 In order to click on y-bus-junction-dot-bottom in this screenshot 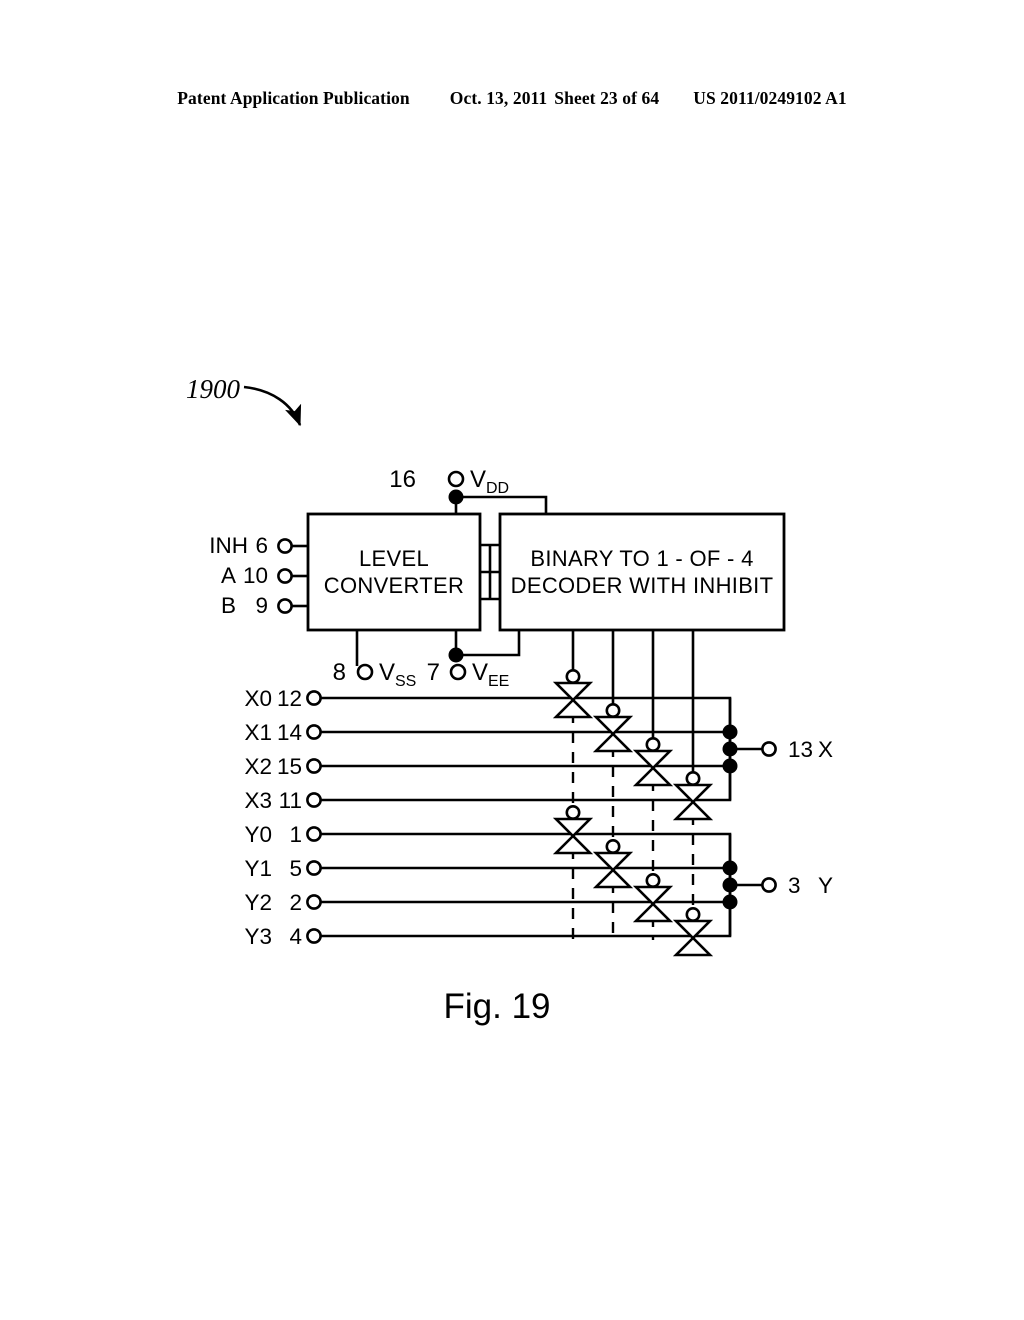, I will do `click(730, 902)`.